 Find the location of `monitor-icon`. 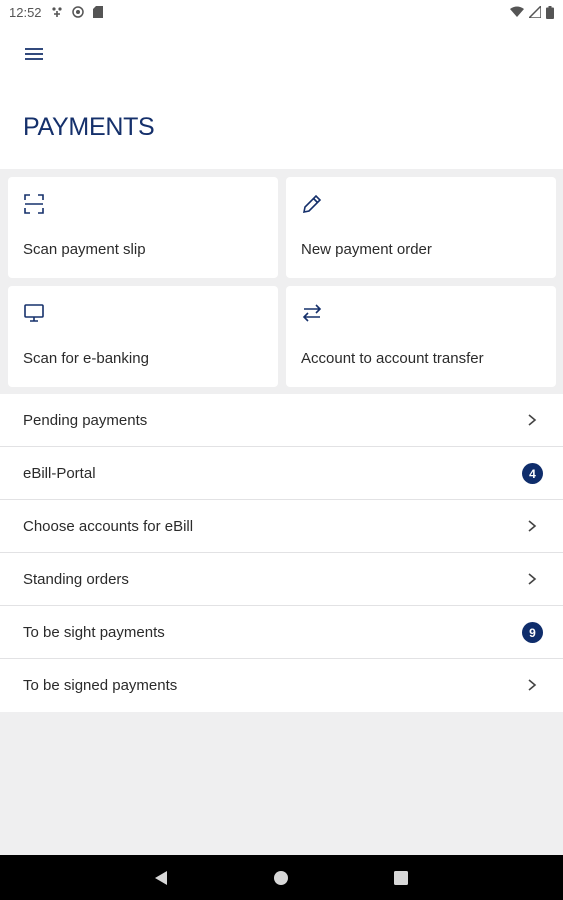

monitor-icon is located at coordinates (34, 313).